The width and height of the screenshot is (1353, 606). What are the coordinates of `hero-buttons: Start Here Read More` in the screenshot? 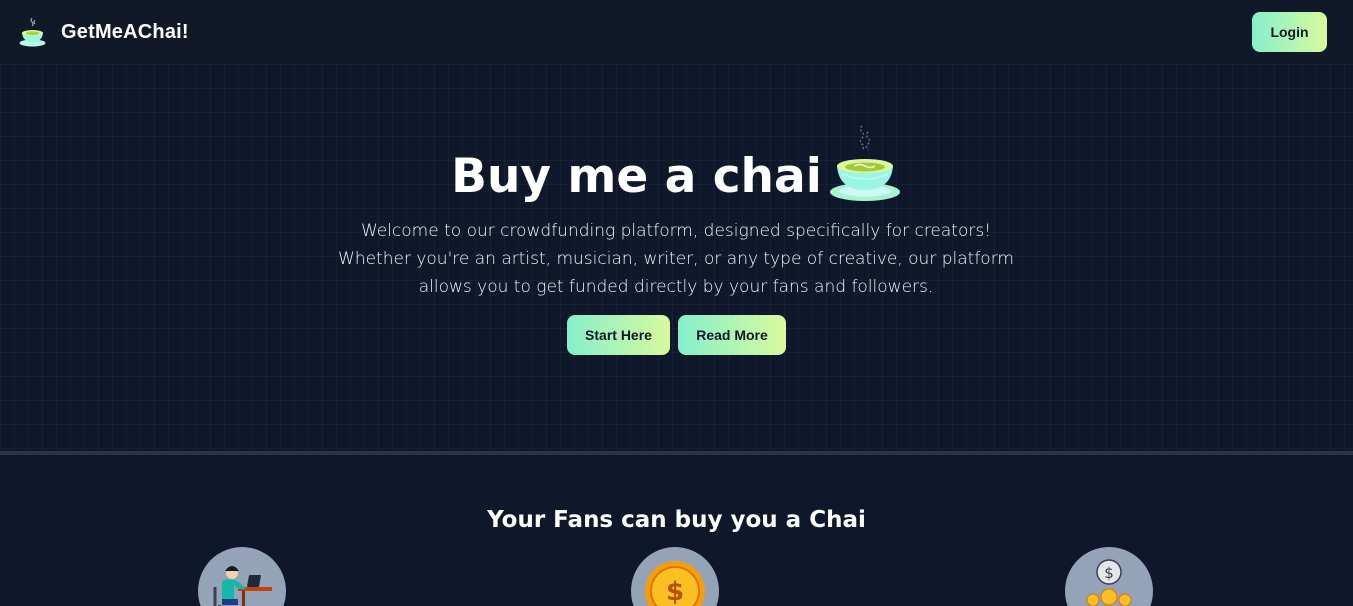 It's located at (676, 335).